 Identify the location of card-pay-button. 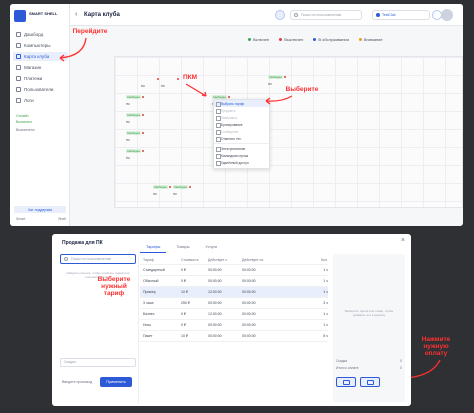
(370, 382).